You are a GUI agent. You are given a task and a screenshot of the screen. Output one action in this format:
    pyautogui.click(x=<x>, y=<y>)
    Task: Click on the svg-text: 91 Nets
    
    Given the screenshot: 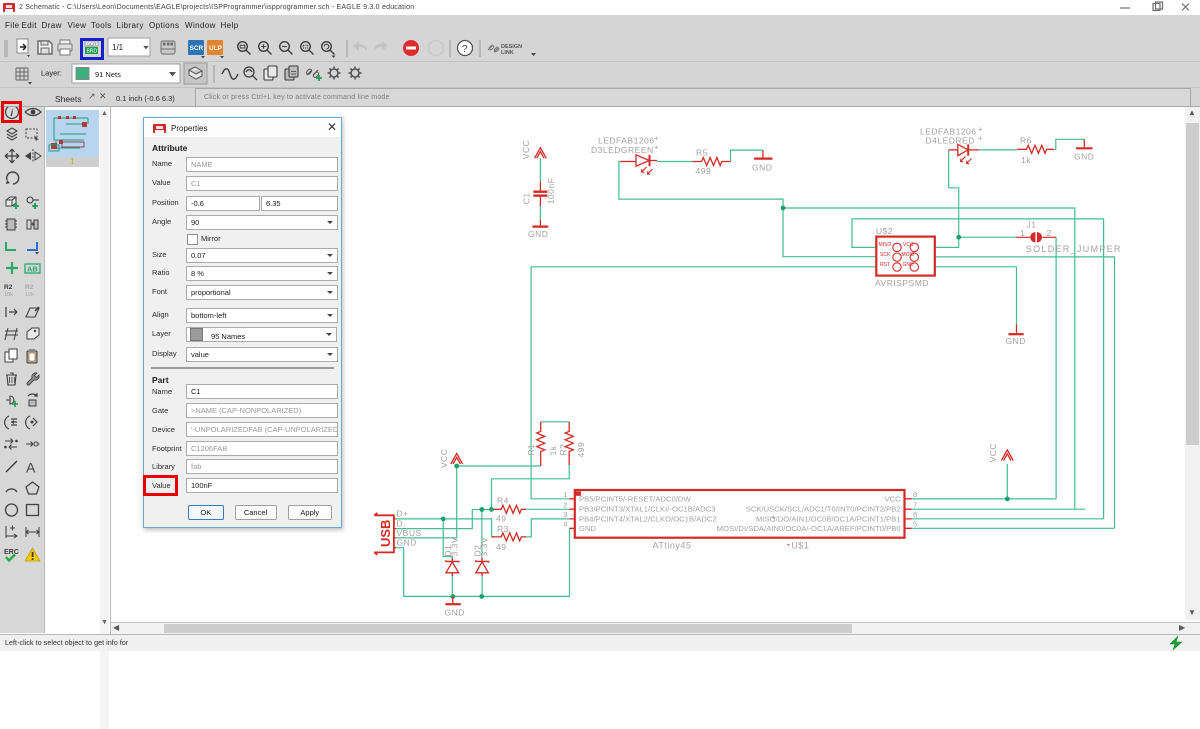 What is the action you would take?
    pyautogui.click(x=108, y=74)
    